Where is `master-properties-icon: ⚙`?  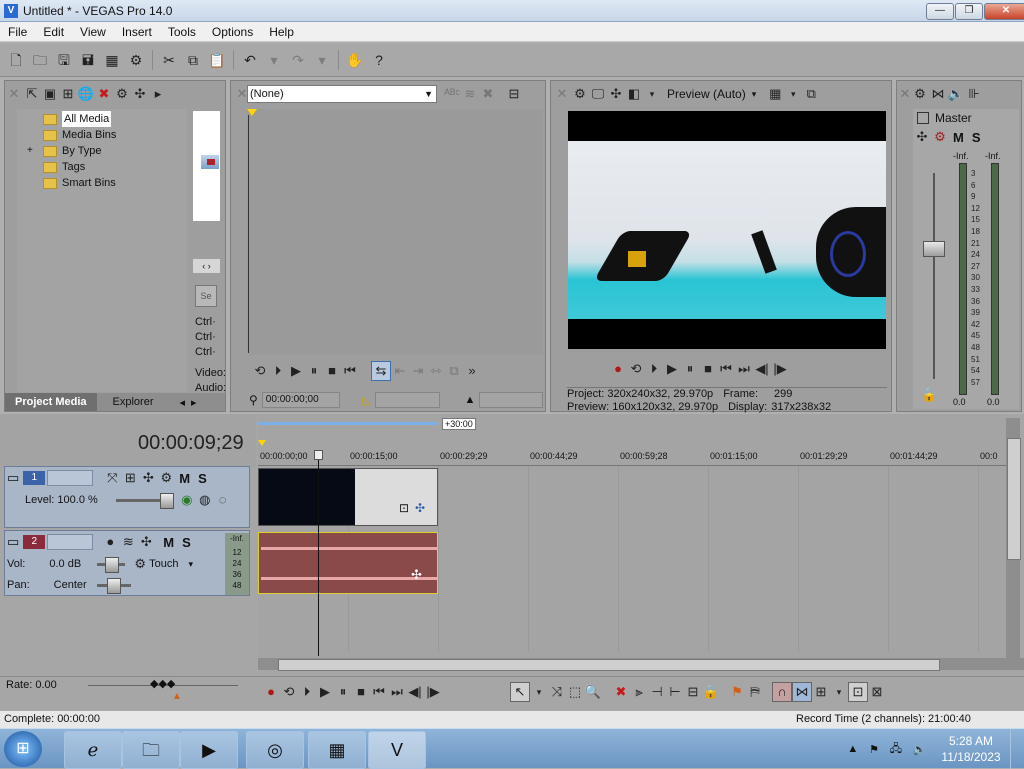 master-properties-icon: ⚙ is located at coordinates (920, 94).